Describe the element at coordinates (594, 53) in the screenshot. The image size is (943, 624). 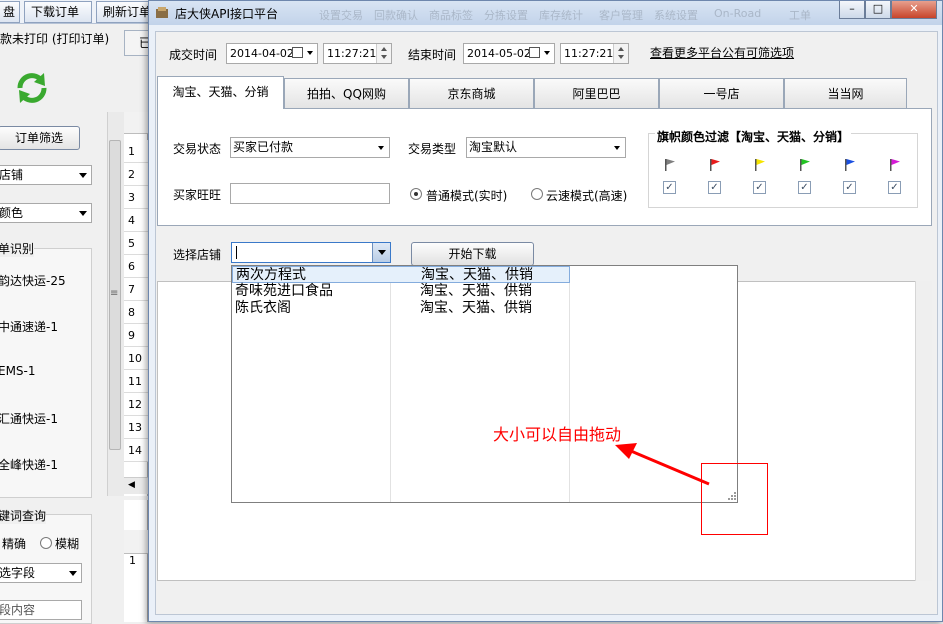
I see `end-time-spinner: 11:27:21` at that location.